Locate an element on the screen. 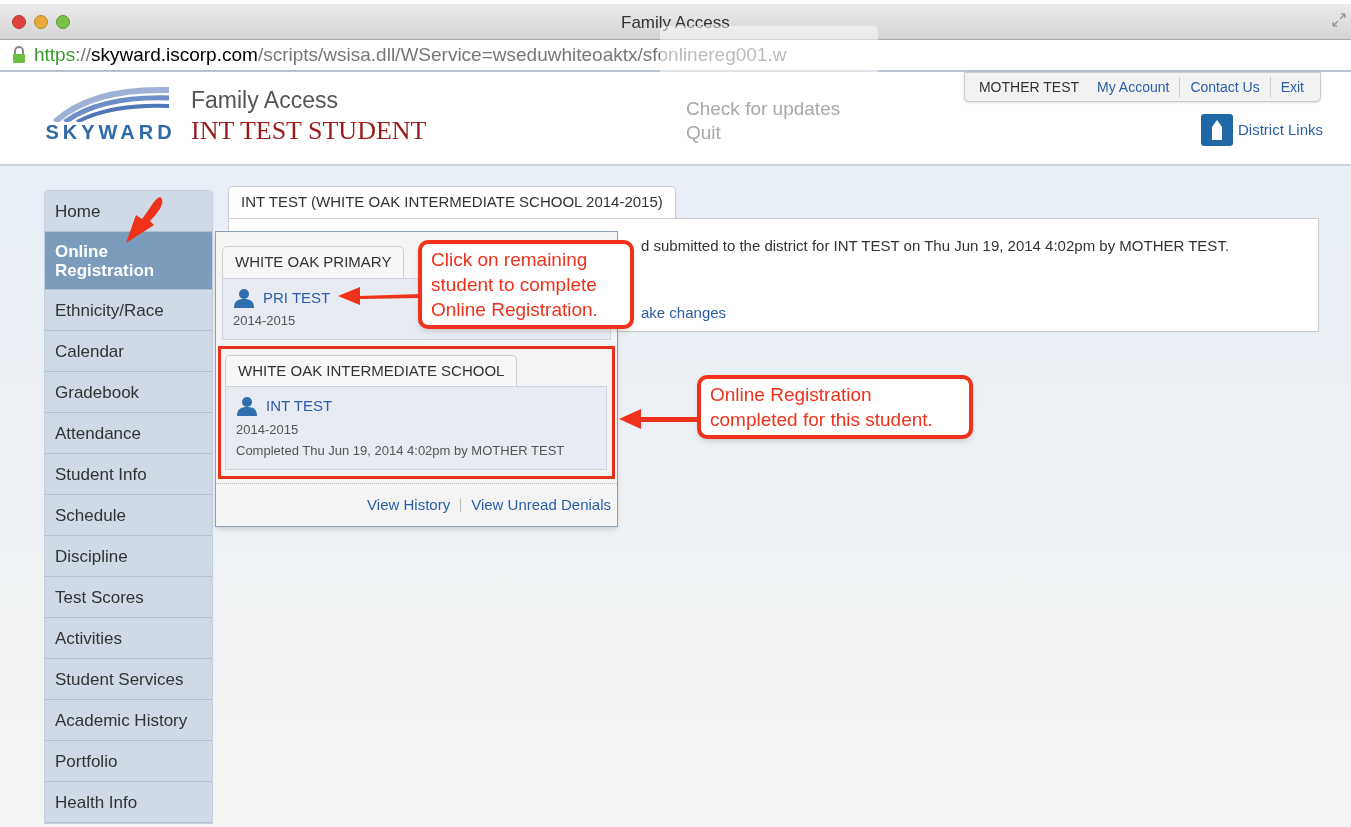 The height and width of the screenshot is (827, 1351). callout-bubble: Click on remaining student to complete Online Registration. is located at coordinates (526, 284).